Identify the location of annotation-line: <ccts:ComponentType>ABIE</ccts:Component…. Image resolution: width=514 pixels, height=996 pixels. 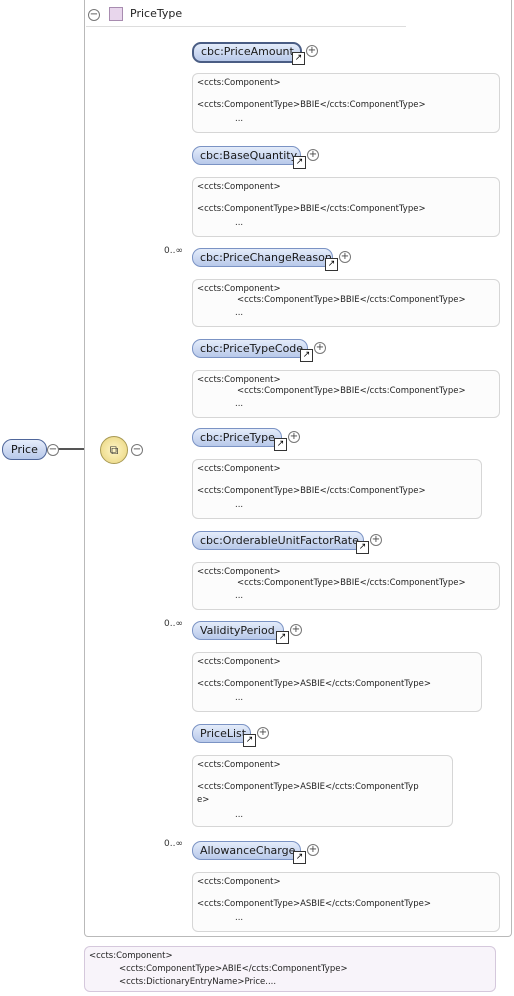
(233, 969).